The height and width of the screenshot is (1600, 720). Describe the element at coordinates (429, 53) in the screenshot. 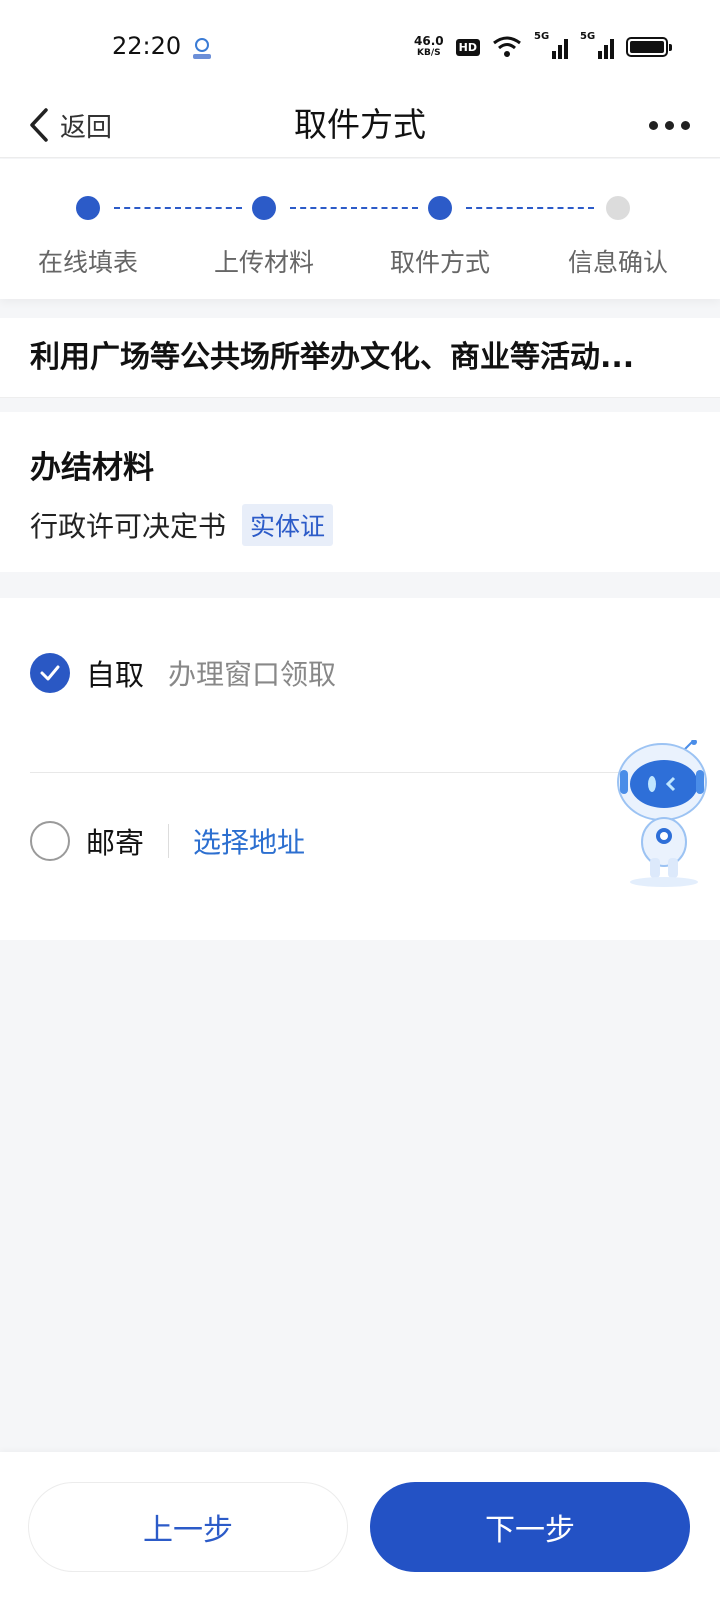

I see `network-speed-unit: KB/S` at that location.